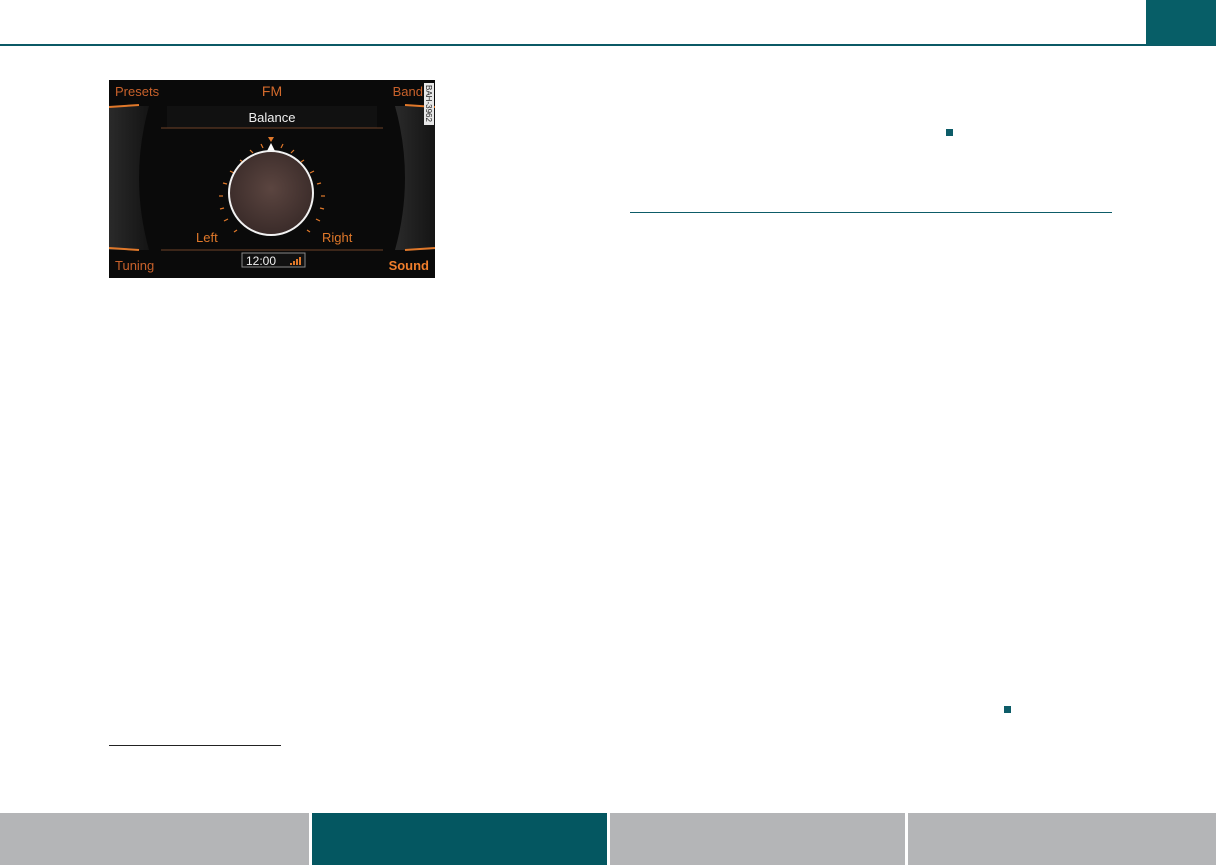 This screenshot has height=865, width=1216. What do you see at coordinates (272, 91) in the screenshot?
I see `fm-label: FM` at bounding box center [272, 91].